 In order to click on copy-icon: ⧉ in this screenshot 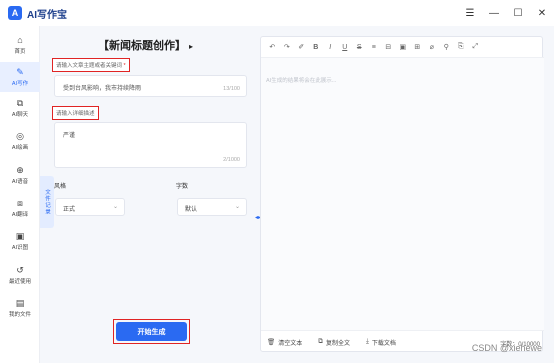, I will do `click(320, 341)`.